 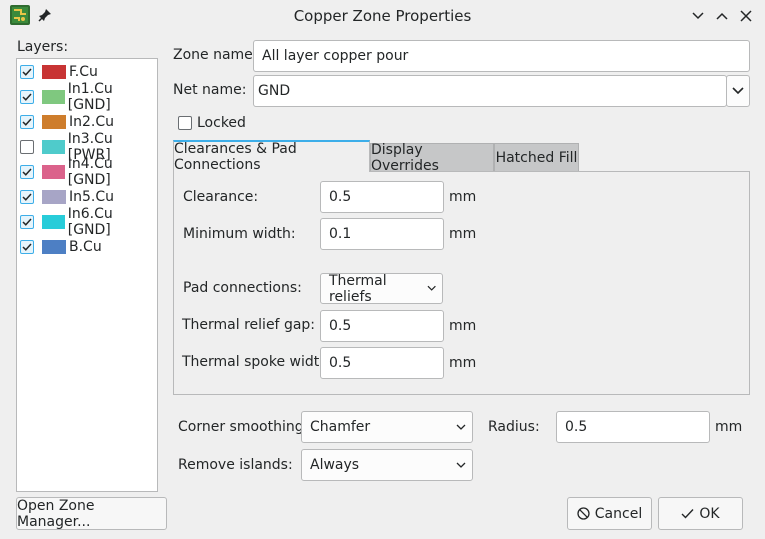 I want to click on tab-clearances: Clearances & Pad Connections, so click(x=271, y=156).